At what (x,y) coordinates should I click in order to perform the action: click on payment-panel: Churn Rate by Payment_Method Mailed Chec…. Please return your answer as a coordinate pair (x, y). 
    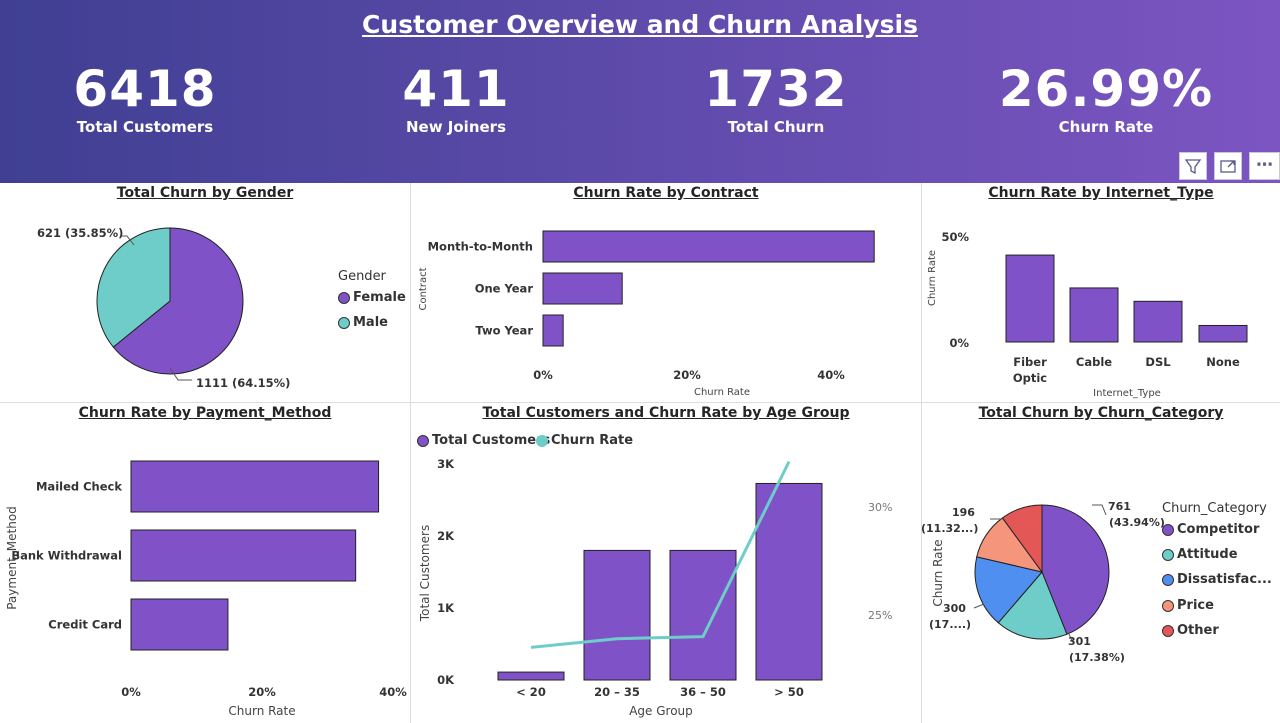
    Looking at the image, I should click on (205, 563).